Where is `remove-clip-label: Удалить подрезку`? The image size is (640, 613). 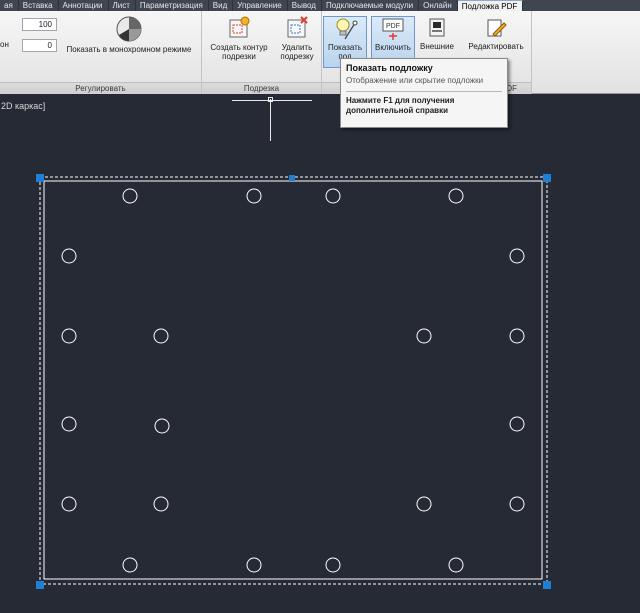
remove-clip-label: Удалить подрезку is located at coordinates (297, 52).